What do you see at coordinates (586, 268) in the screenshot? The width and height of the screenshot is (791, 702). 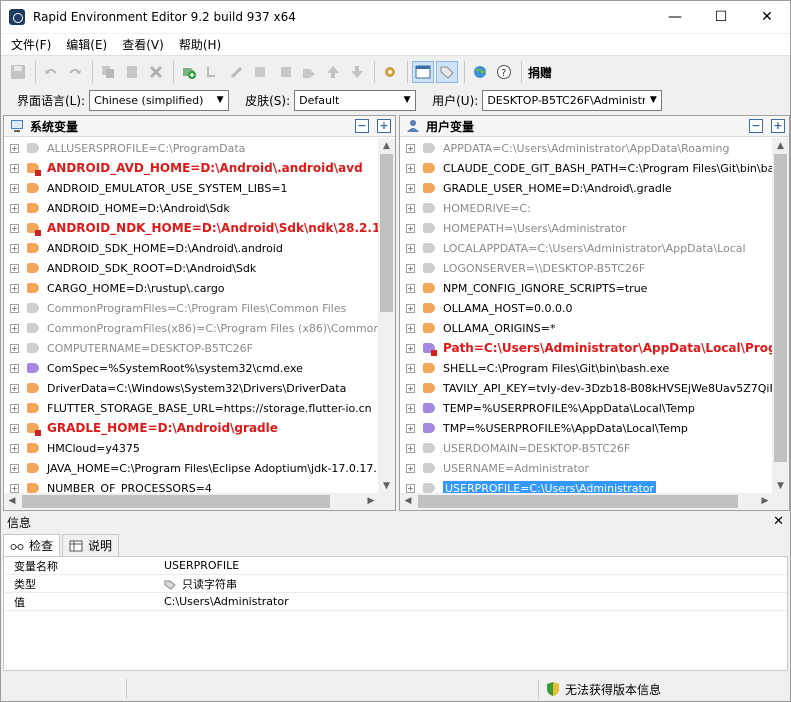 I see `variable-row: + LOGONSERVER=\\DESKTOP-B5TC26F` at bounding box center [586, 268].